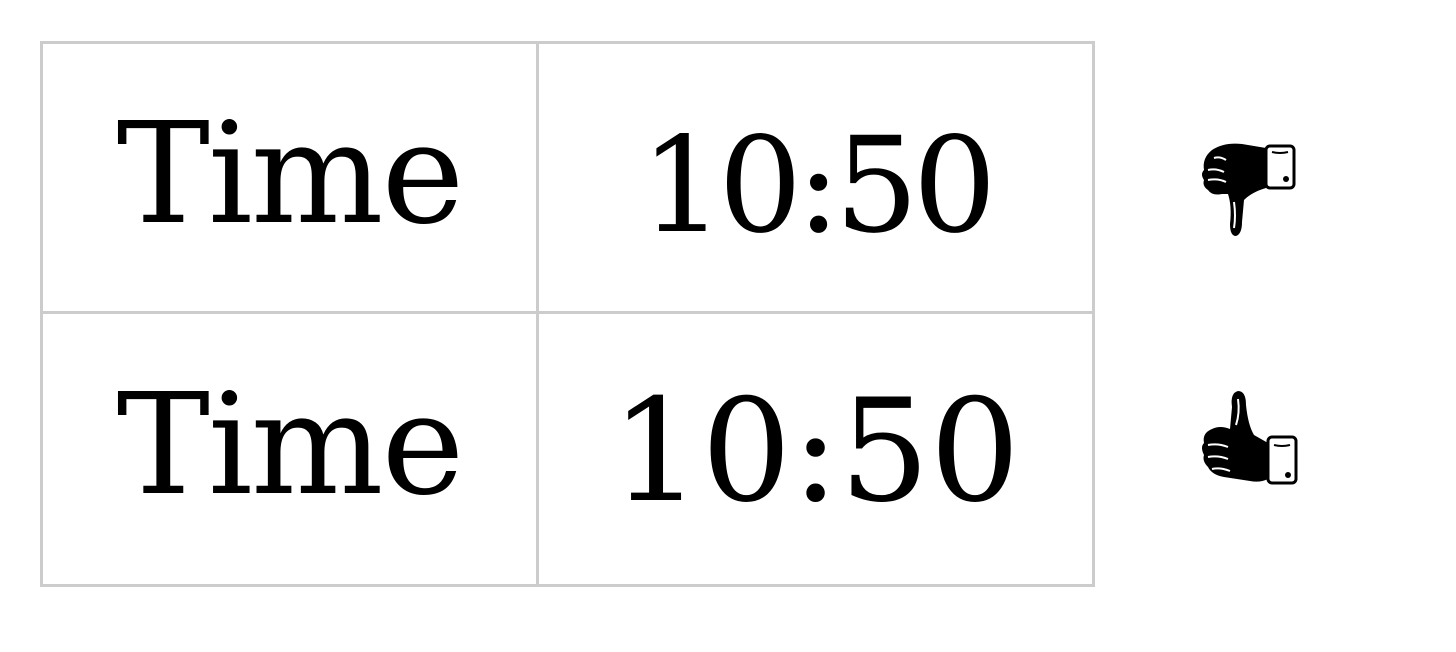 This screenshot has height=652, width=1456. Describe the element at coordinates (291, 179) in the screenshot. I see `row-1-label: Time` at that location.